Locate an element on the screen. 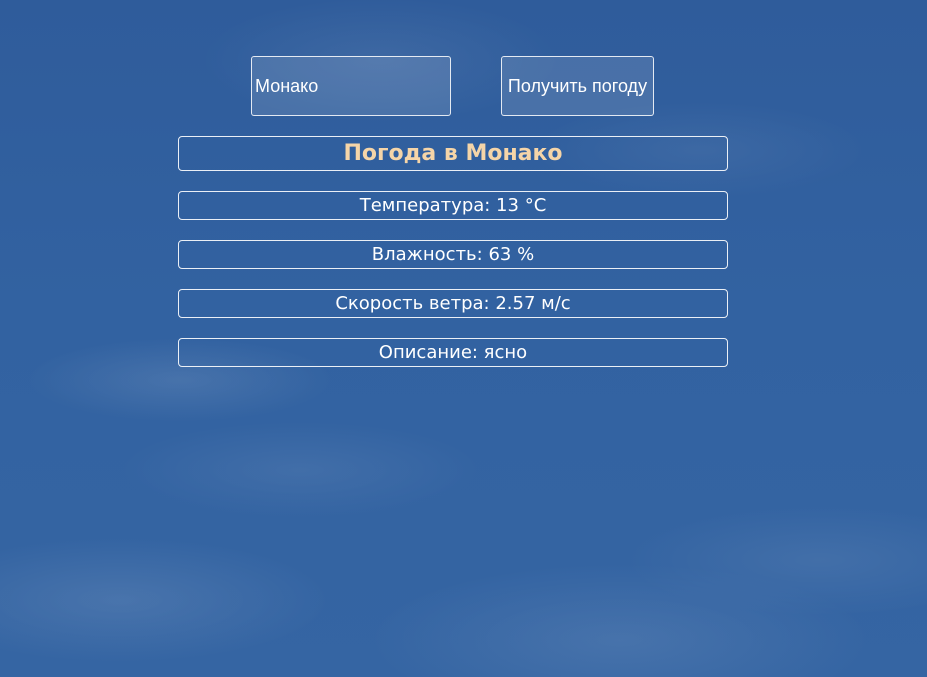 The image size is (927, 677). wind-speed-field: Скорость ветра: 2.57 м/с is located at coordinates (453, 303).